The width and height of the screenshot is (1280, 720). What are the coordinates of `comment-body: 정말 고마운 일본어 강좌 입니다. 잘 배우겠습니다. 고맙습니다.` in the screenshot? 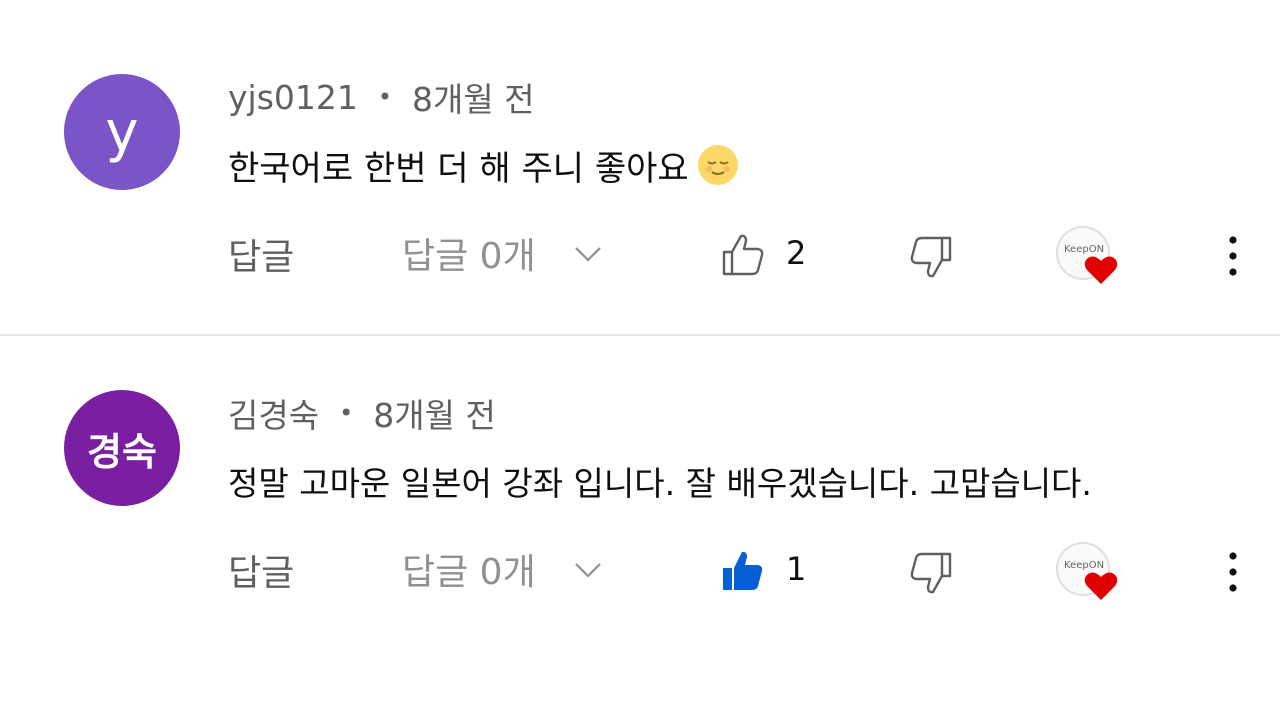 It's located at (660, 483).